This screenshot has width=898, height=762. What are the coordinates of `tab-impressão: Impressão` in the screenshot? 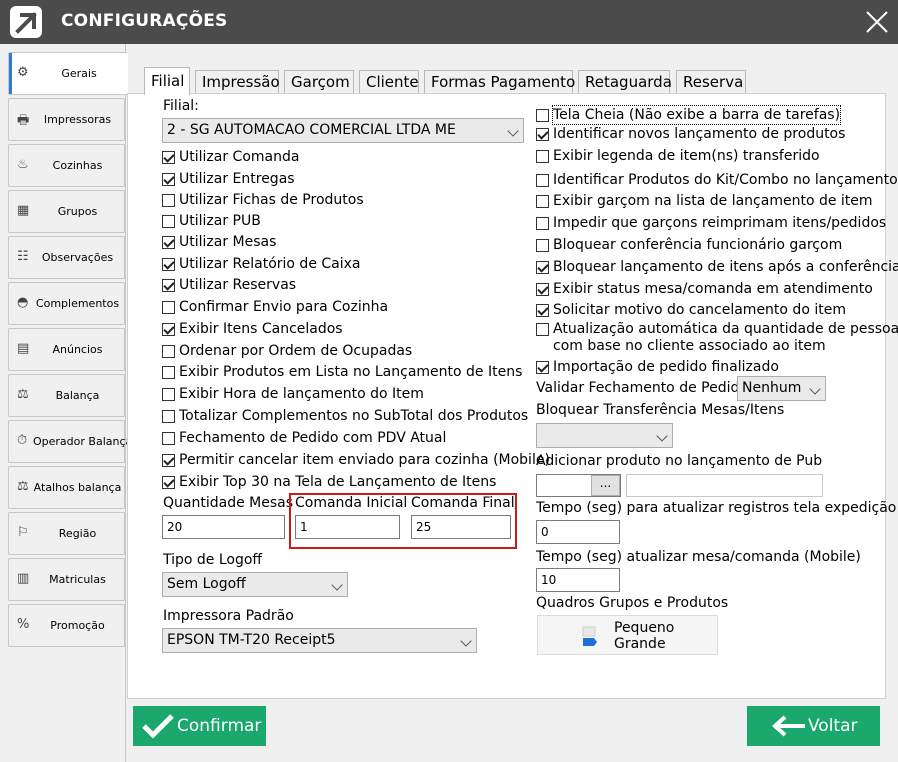 It's located at (237, 82).